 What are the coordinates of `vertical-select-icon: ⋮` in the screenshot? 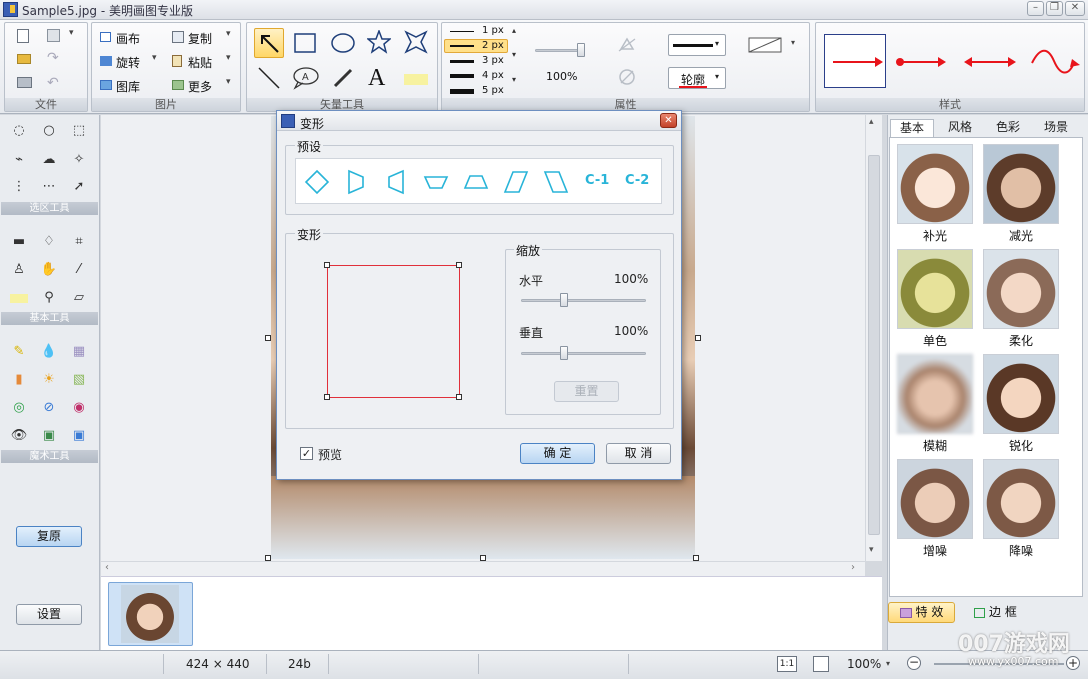 It's located at (19, 187).